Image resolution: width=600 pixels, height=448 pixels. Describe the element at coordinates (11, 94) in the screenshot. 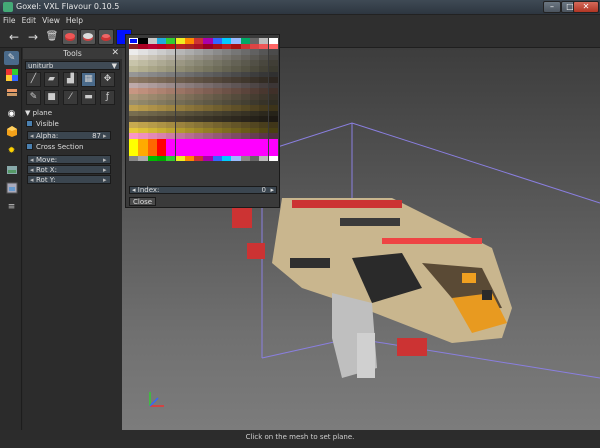

I see `rail-layers-button` at that location.